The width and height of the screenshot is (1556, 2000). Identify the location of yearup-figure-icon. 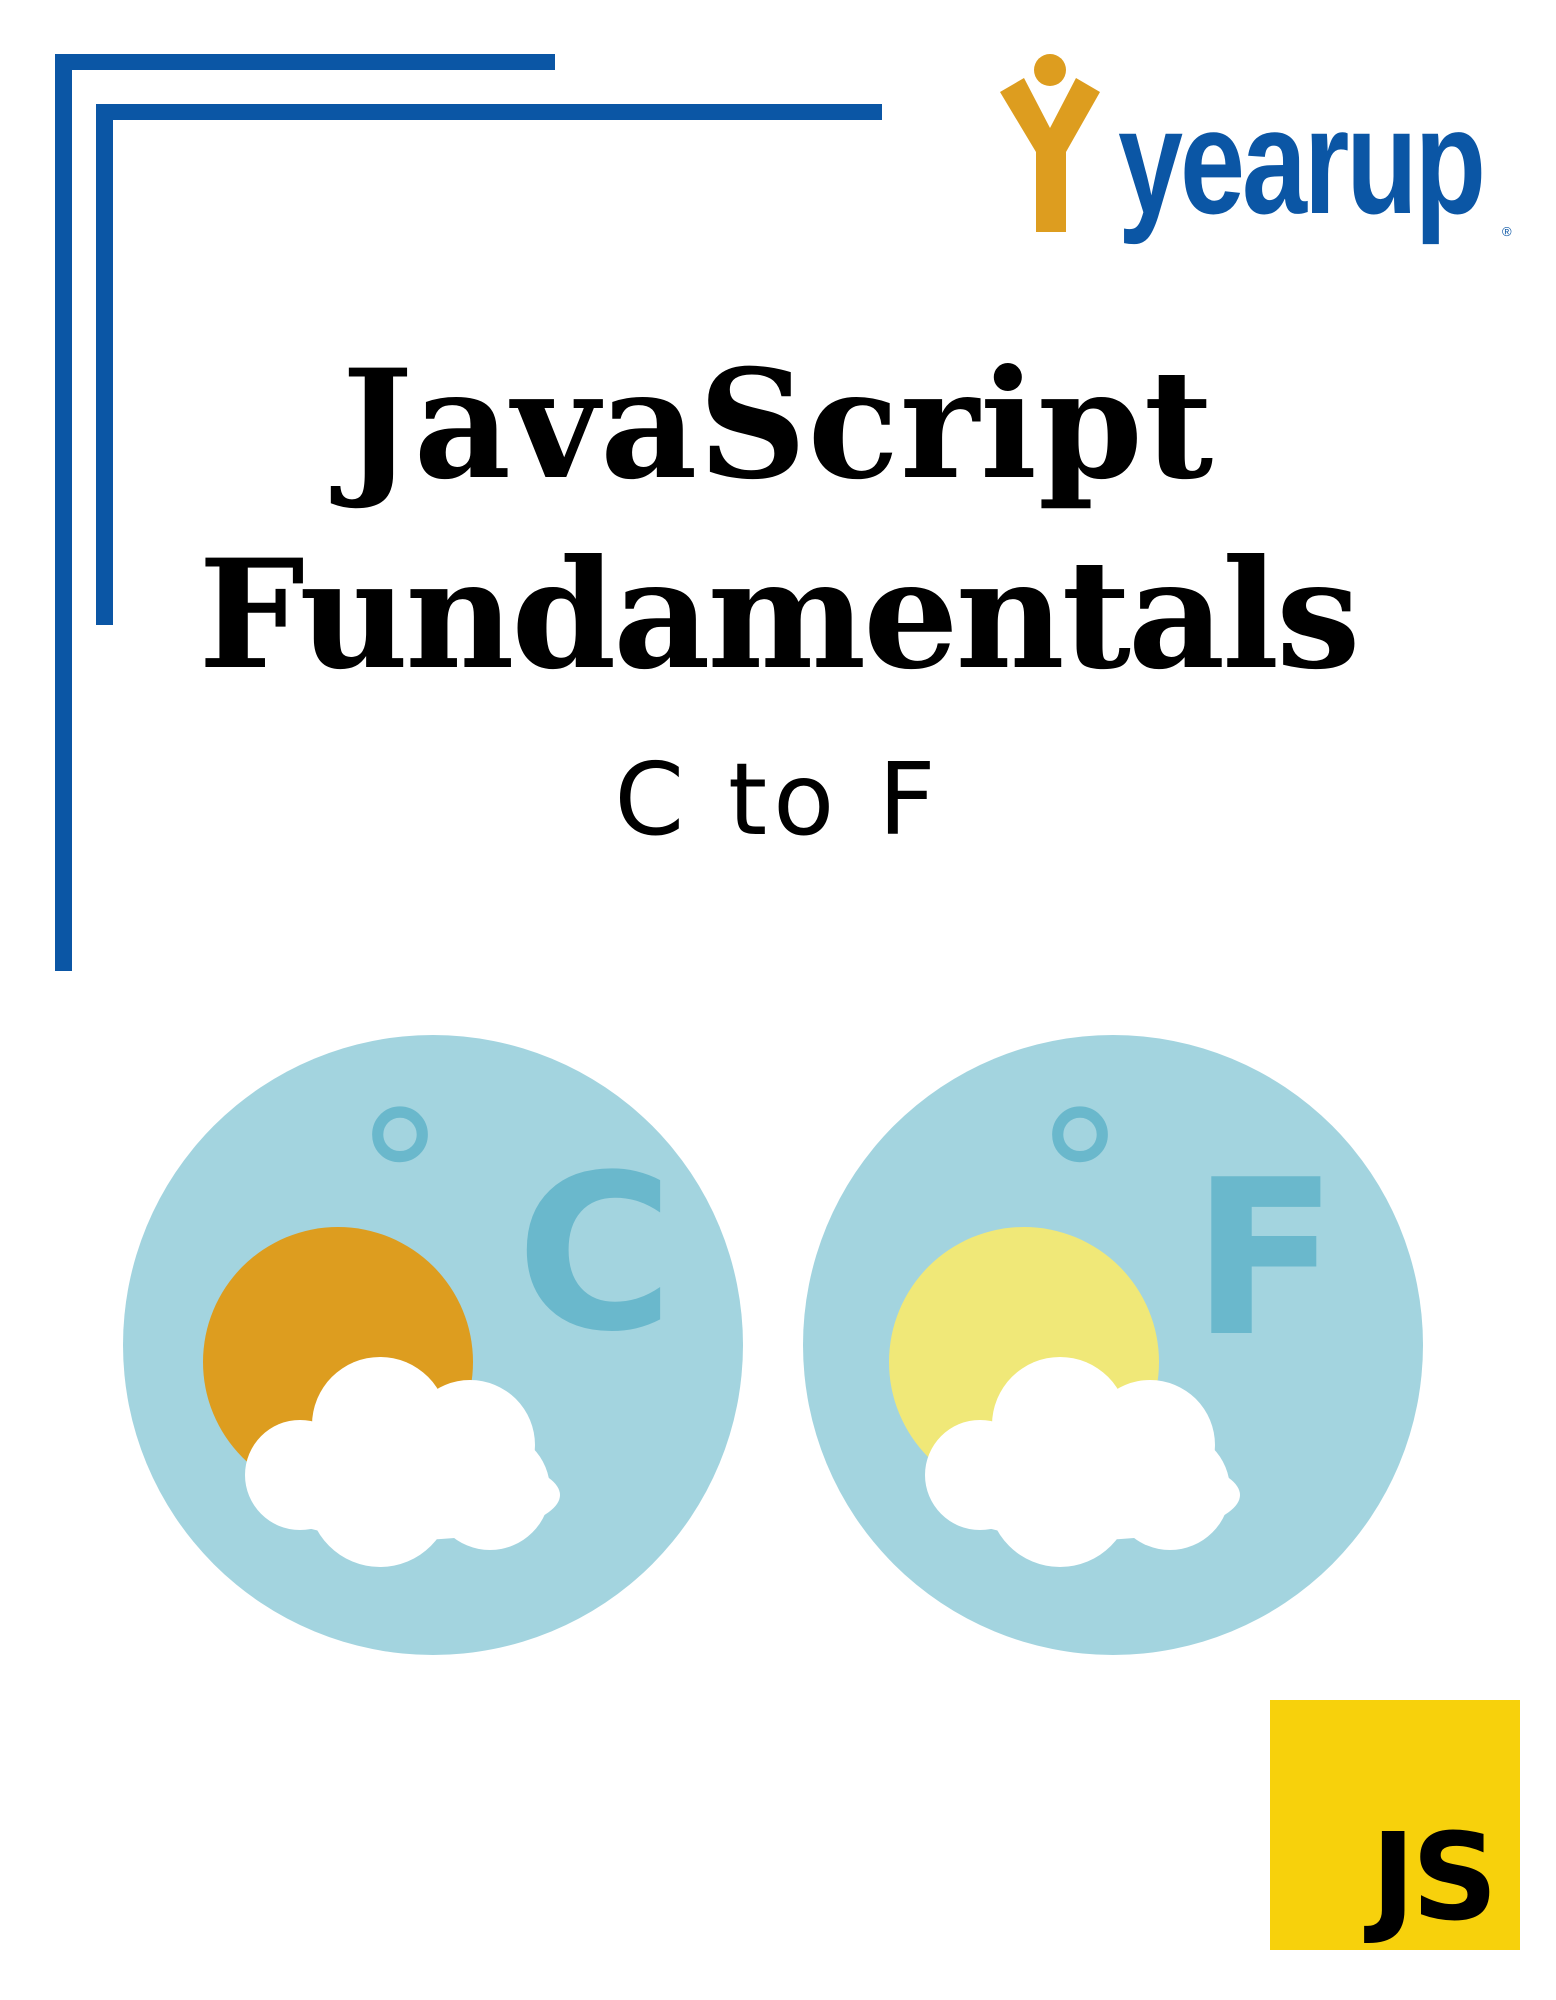
(1050, 143).